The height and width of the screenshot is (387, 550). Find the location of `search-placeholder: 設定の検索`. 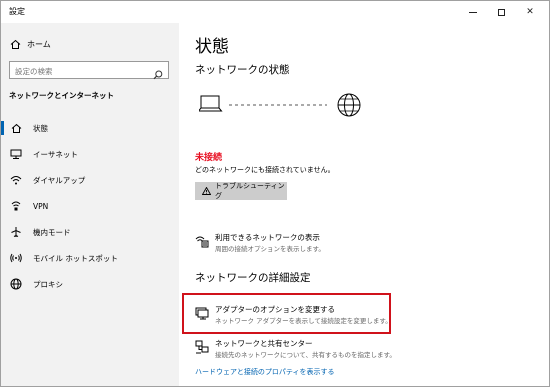

search-placeholder: 設定の検索 is located at coordinates (34, 71).